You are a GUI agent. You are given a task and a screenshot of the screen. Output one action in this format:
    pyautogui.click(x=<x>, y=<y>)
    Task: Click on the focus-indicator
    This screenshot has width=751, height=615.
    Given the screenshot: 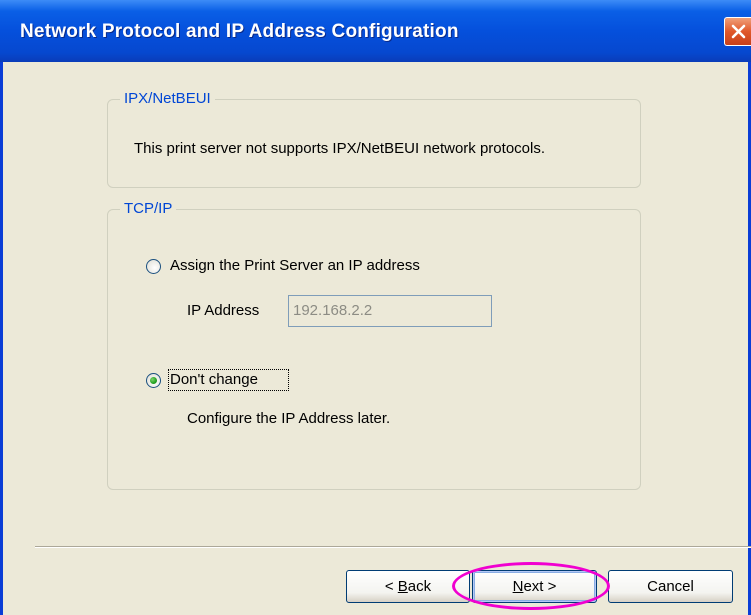 What is the action you would take?
    pyautogui.click(x=228, y=380)
    